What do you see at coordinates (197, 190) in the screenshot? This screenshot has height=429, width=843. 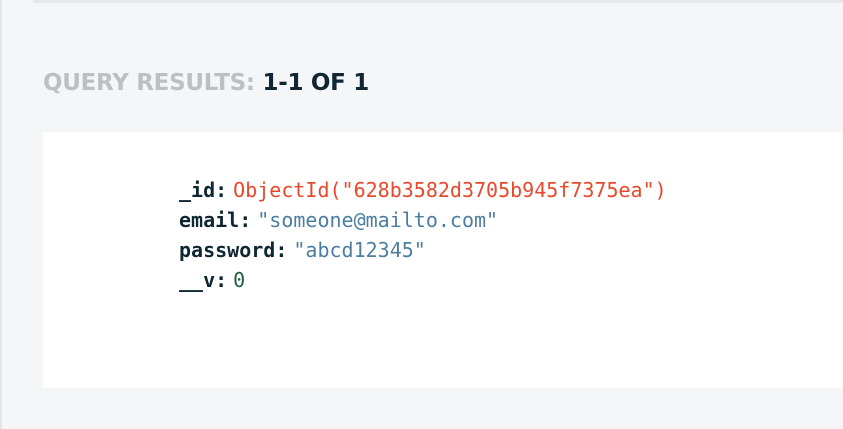 I see `field-key: _id` at bounding box center [197, 190].